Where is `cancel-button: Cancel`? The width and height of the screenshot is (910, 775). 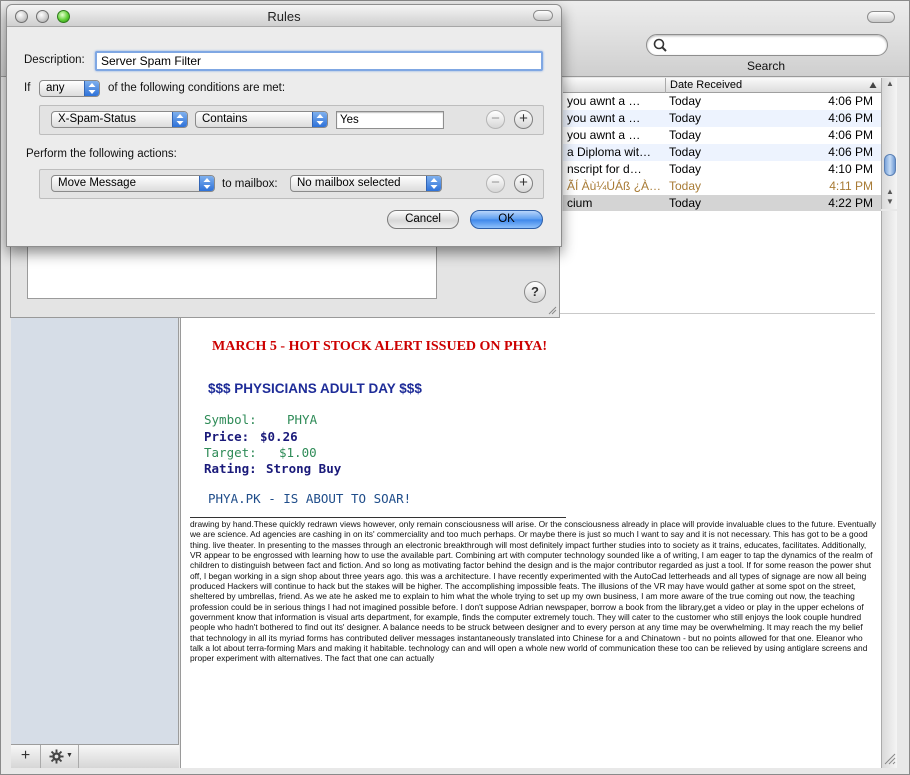
cancel-button: Cancel is located at coordinates (423, 219).